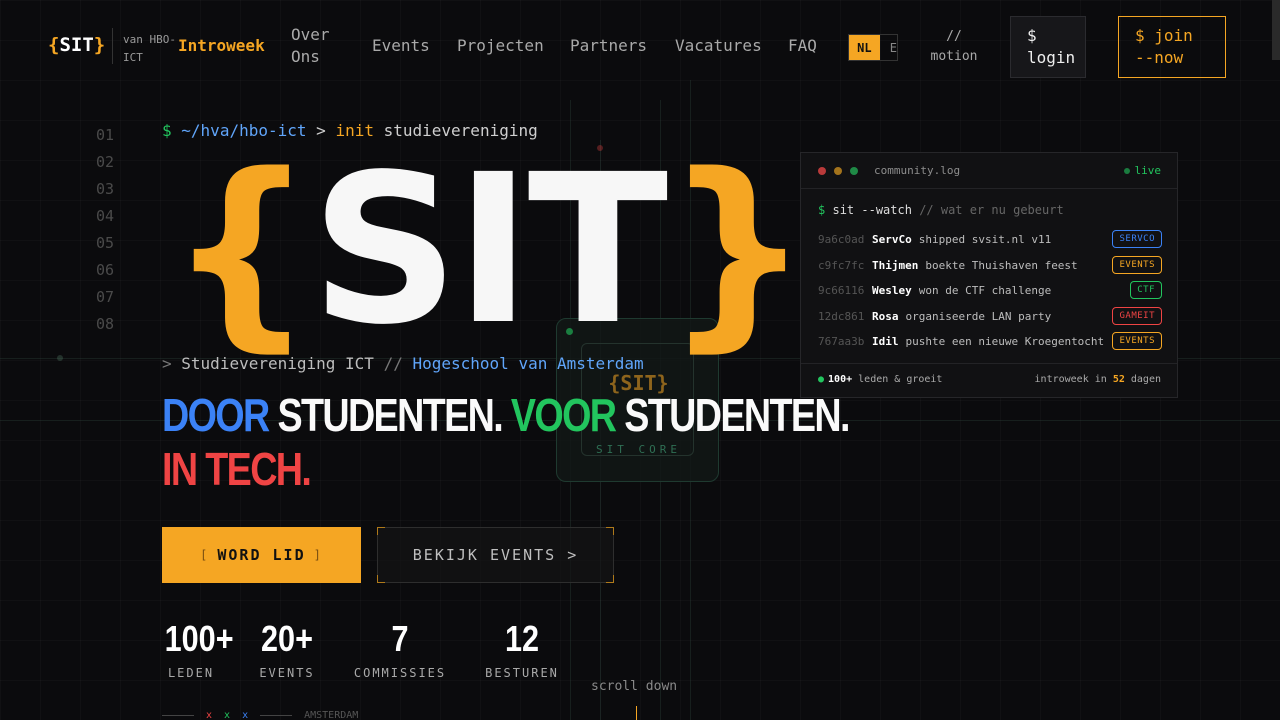 The image size is (1280, 720). I want to click on log-message: pushte een nieuwe Kroegentocht, so click(1005, 341).